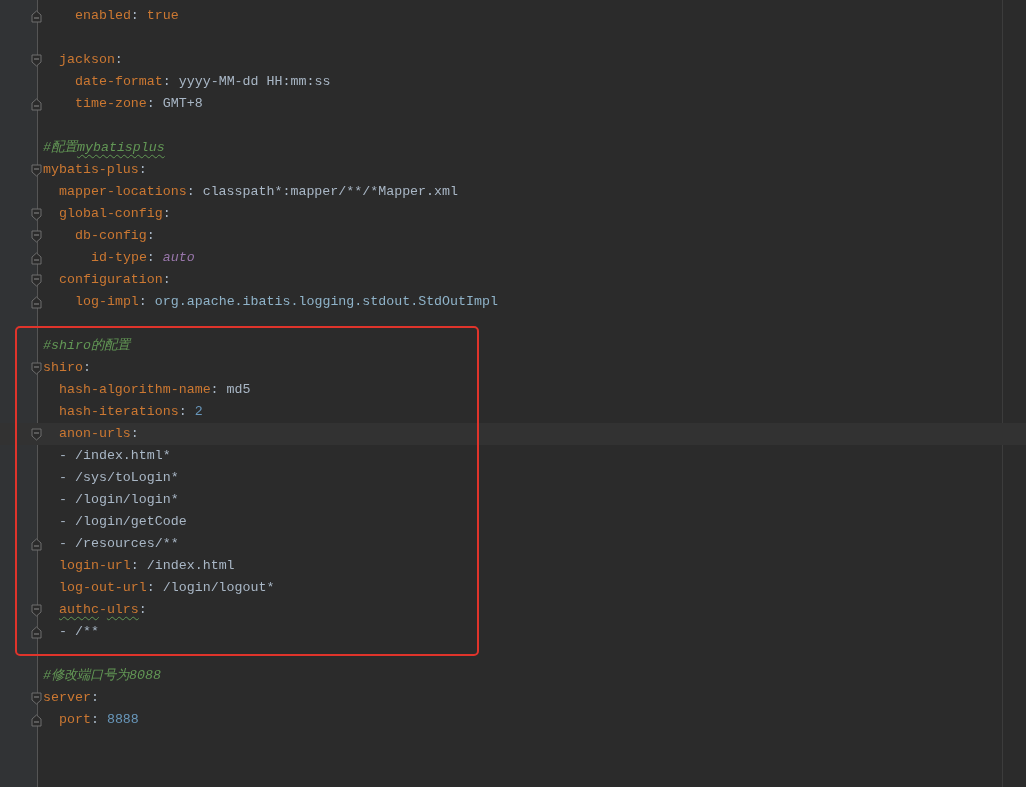 The width and height of the screenshot is (1026, 787). What do you see at coordinates (123, 456) in the screenshot?
I see `yaml-value: /index.html*` at bounding box center [123, 456].